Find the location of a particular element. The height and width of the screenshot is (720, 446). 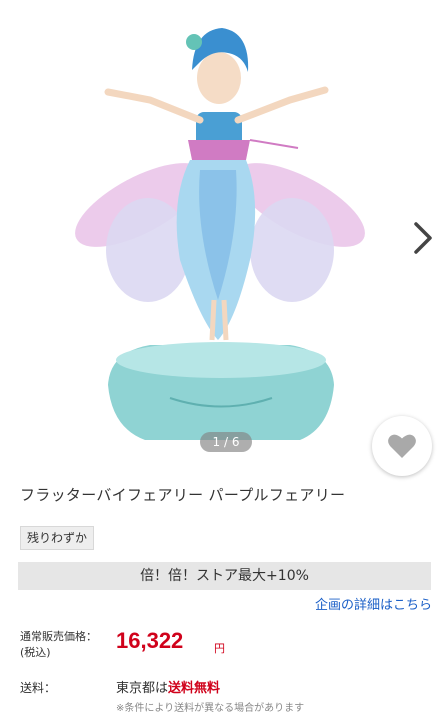

favorite-button is located at coordinates (402, 446).